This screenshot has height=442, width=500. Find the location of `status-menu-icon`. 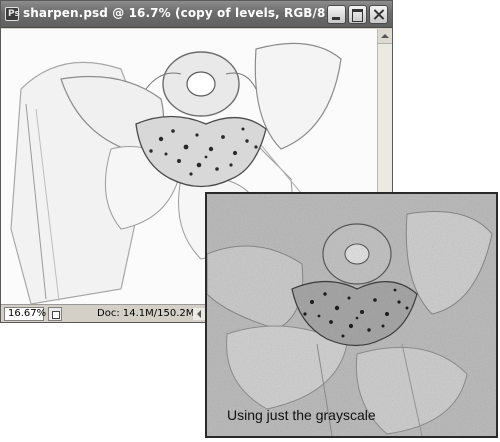

status-menu-icon is located at coordinates (55, 314).